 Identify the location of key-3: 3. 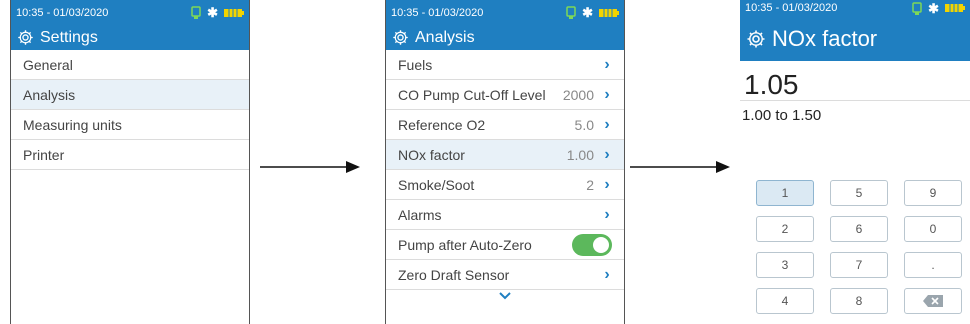
(785, 265).